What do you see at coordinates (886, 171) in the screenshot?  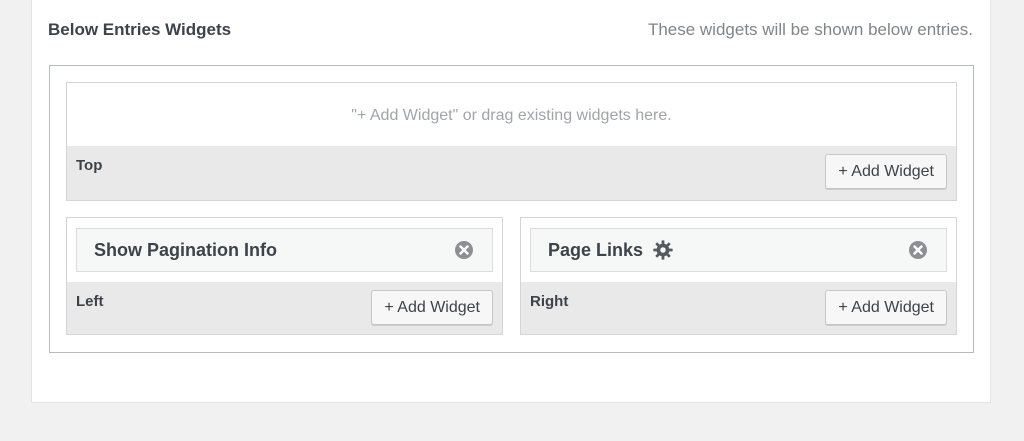 I see `add-widget-button-top: + Add Widget` at bounding box center [886, 171].